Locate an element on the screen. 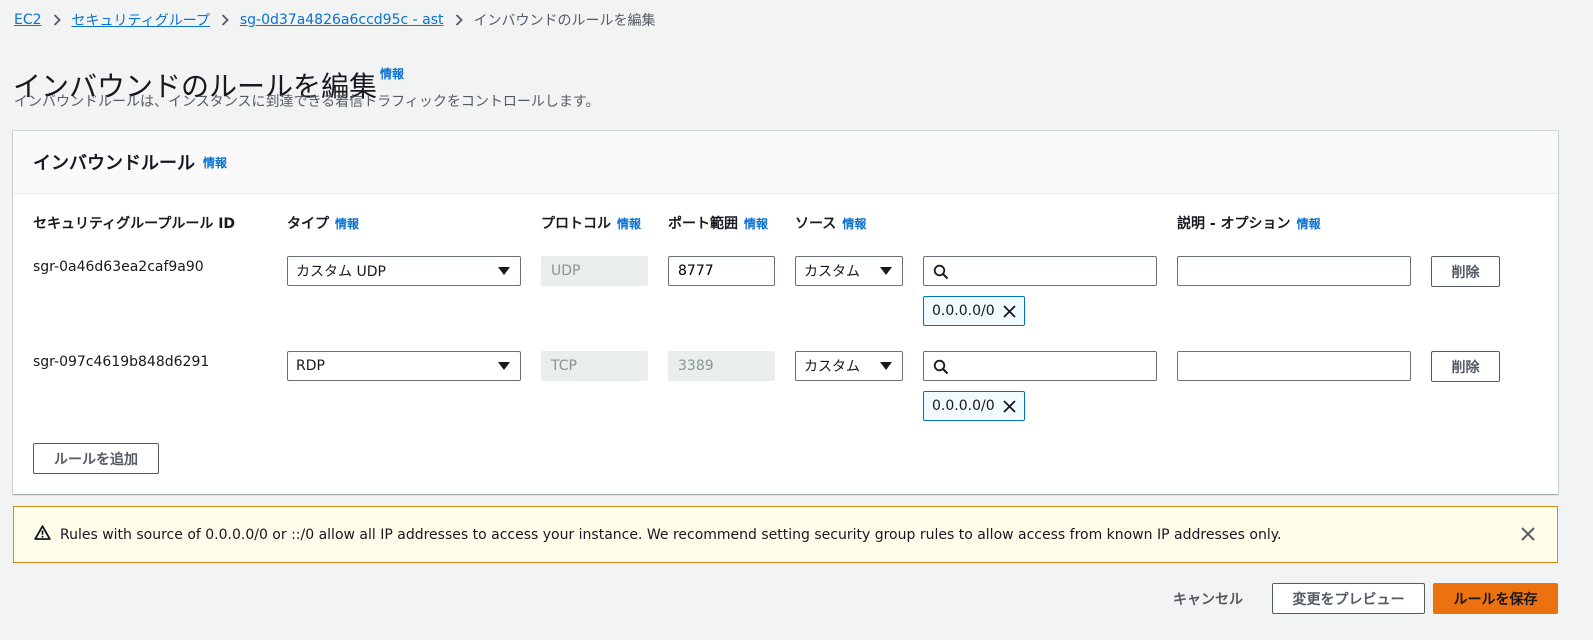 The width and height of the screenshot is (1593, 640). column-header-description: 説明 - オプション 情報 is located at coordinates (1249, 223).